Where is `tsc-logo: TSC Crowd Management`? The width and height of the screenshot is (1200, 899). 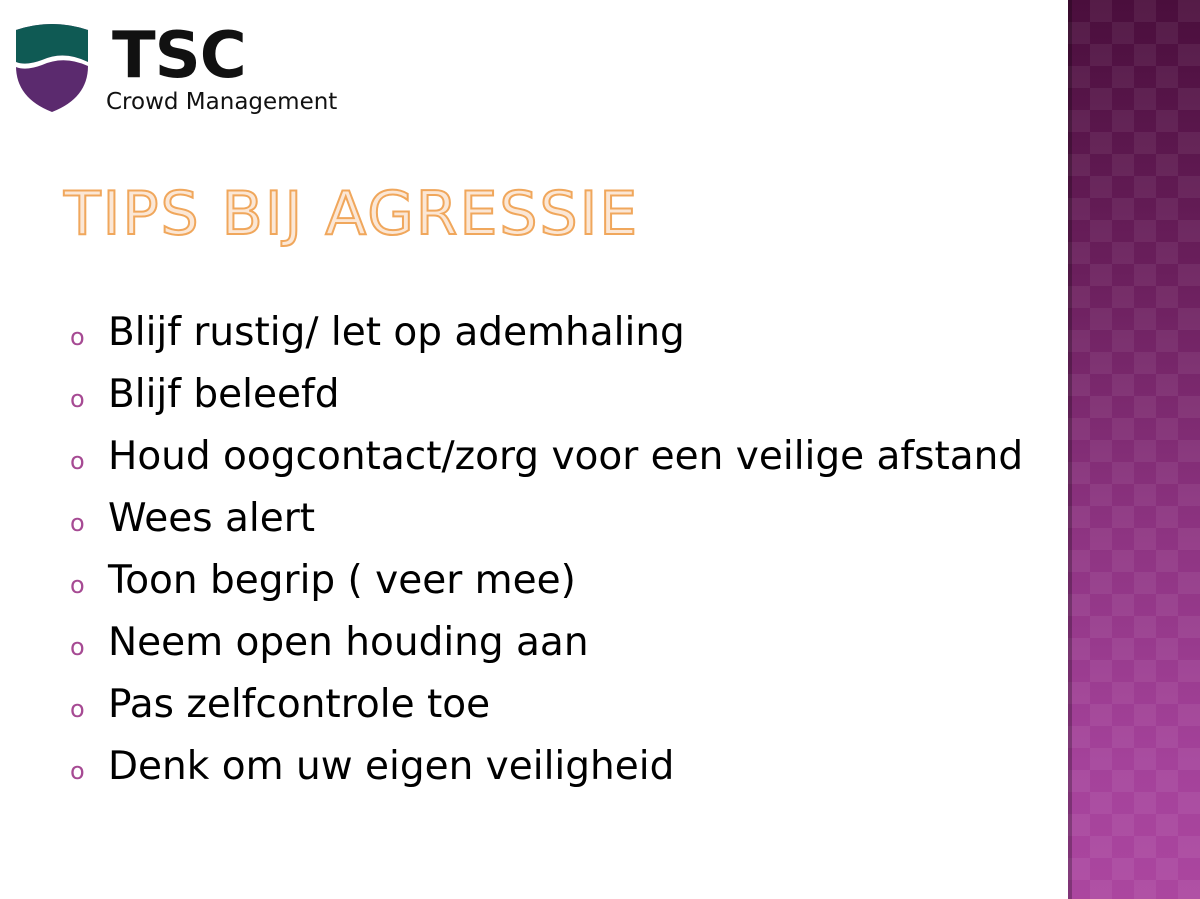 tsc-logo: TSC Crowd Management is located at coordinates (197, 72).